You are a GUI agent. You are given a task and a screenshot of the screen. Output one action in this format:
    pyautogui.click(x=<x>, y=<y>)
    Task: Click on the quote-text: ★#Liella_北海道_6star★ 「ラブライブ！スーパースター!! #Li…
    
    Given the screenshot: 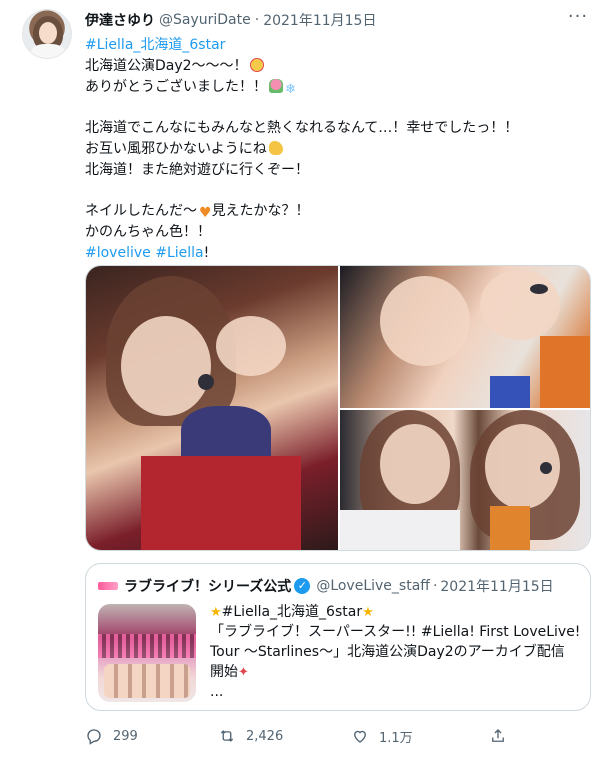 What is the action you would take?
    pyautogui.click(x=396, y=652)
    